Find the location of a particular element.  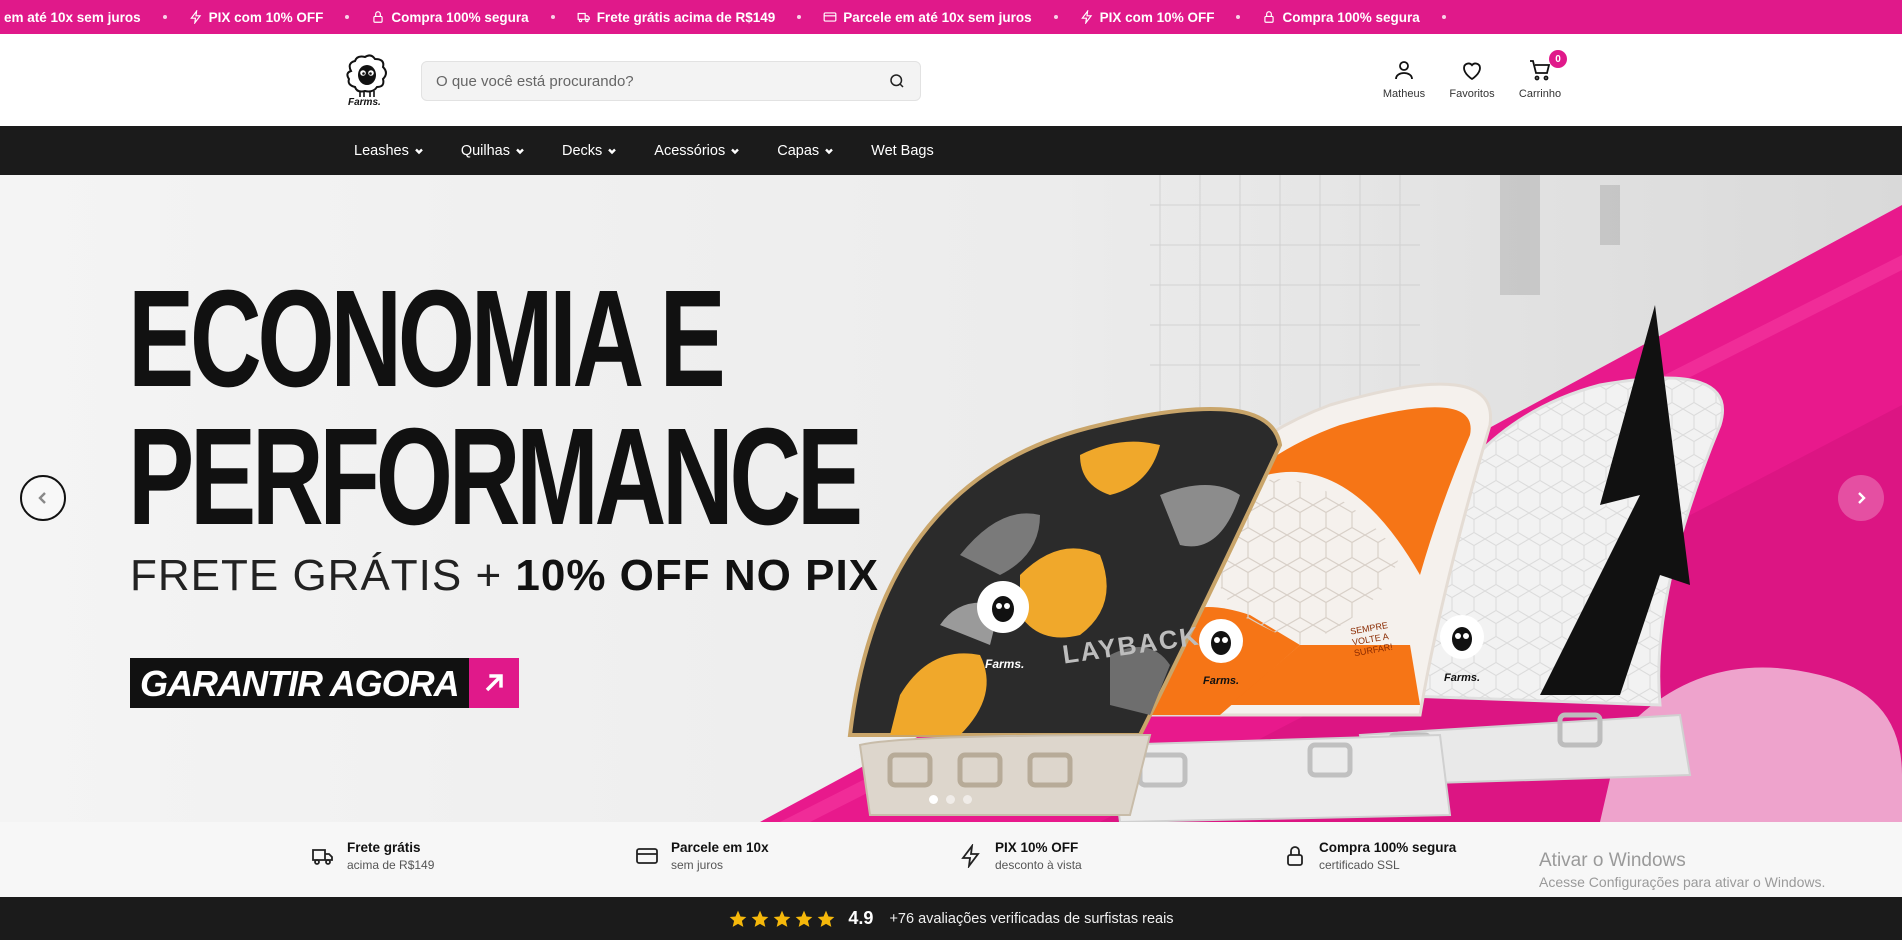

nav-item-quilhas: Quilhas is located at coordinates (493, 151).